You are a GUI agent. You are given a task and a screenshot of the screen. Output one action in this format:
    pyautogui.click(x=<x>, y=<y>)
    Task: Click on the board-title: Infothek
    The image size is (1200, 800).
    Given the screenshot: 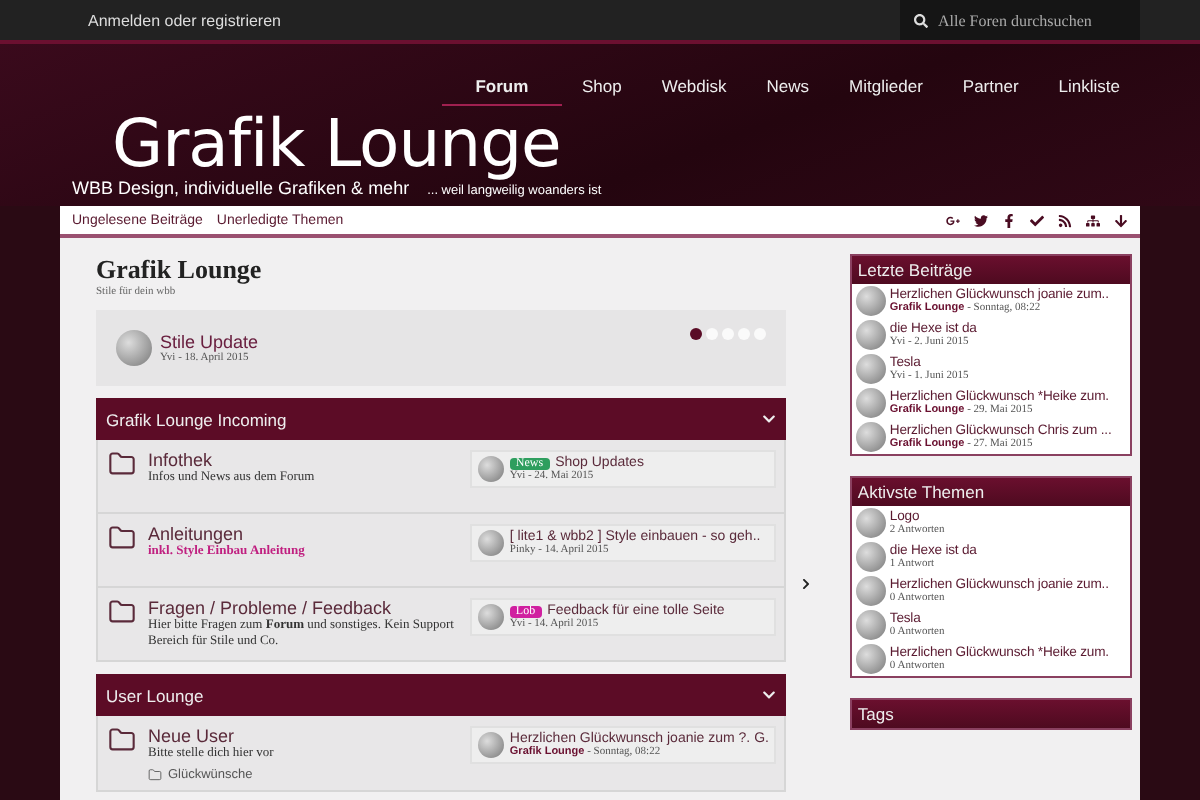 What is the action you would take?
    pyautogui.click(x=303, y=460)
    